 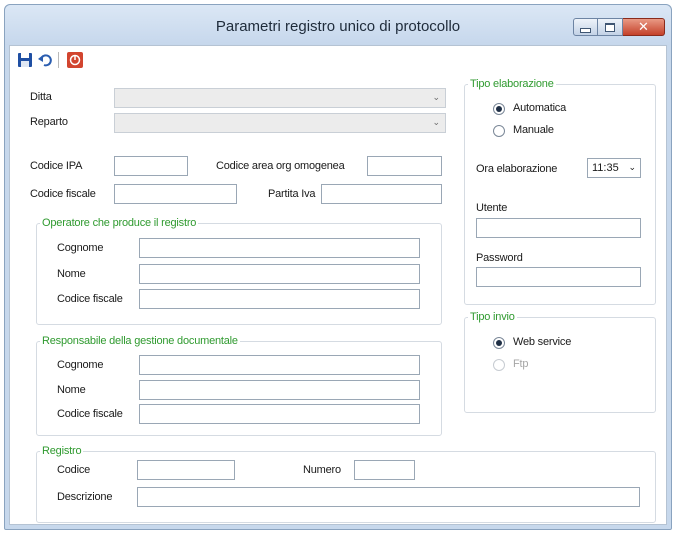 What do you see at coordinates (119, 223) in the screenshot?
I see `operatore-group-caption: Operatore che produce il registro` at bounding box center [119, 223].